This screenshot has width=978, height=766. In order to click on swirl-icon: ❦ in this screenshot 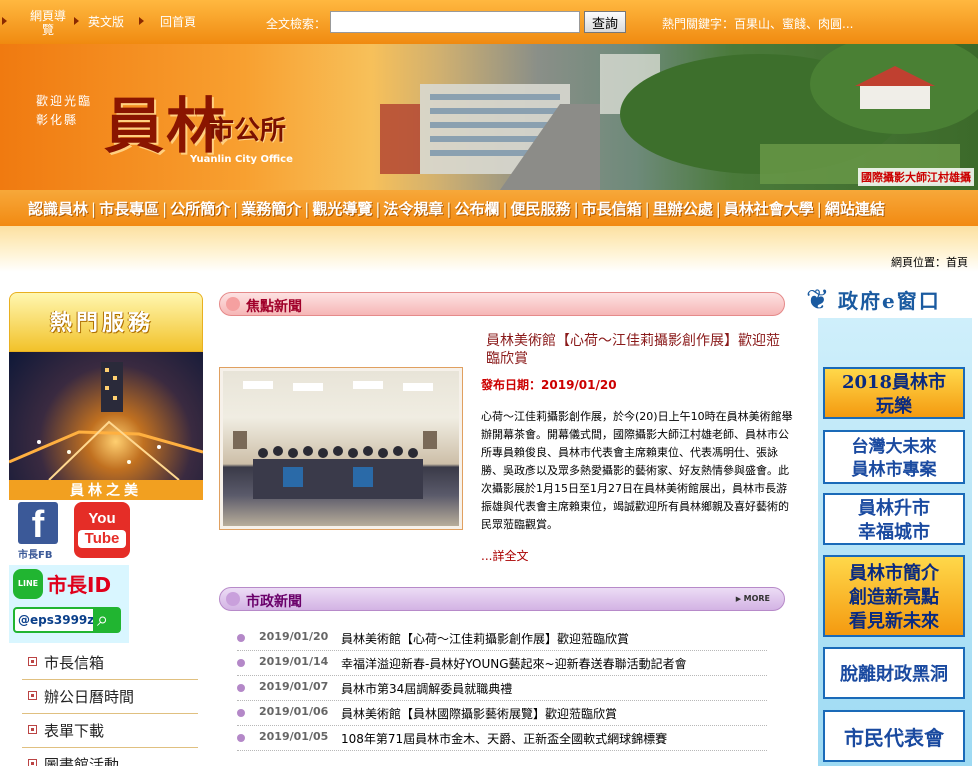, I will do `click(818, 299)`.